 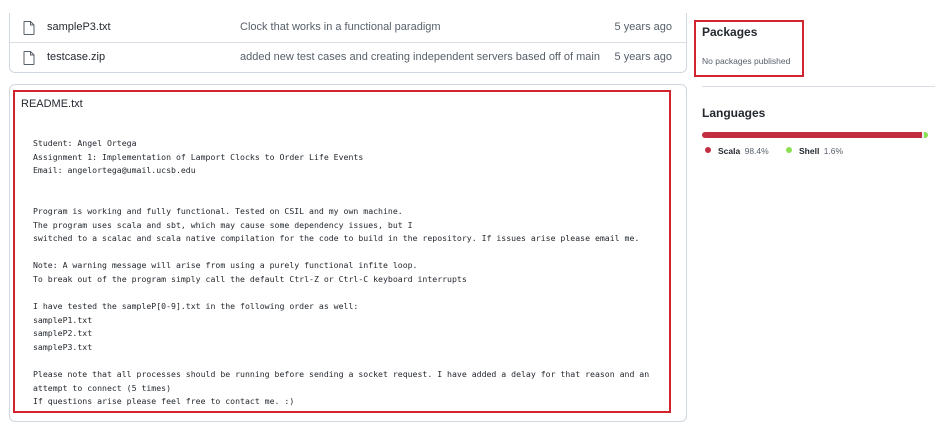 I want to click on readme-line: Student: Angel Ortega, so click(x=85, y=143).